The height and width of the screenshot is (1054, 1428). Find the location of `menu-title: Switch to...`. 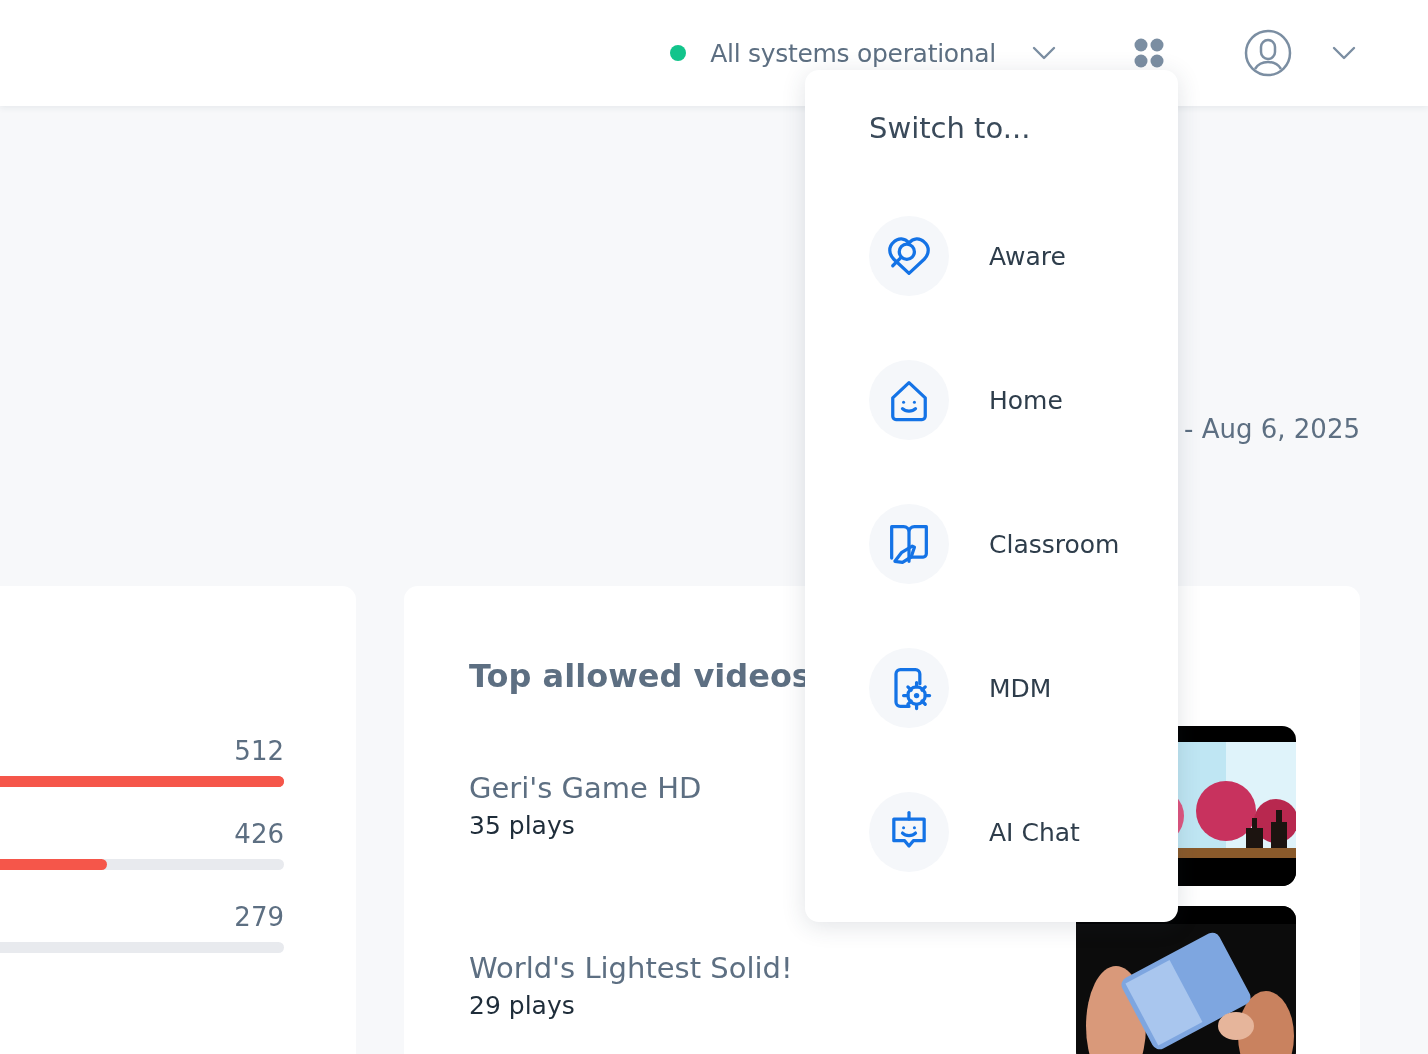

menu-title: Switch to... is located at coordinates (950, 128).